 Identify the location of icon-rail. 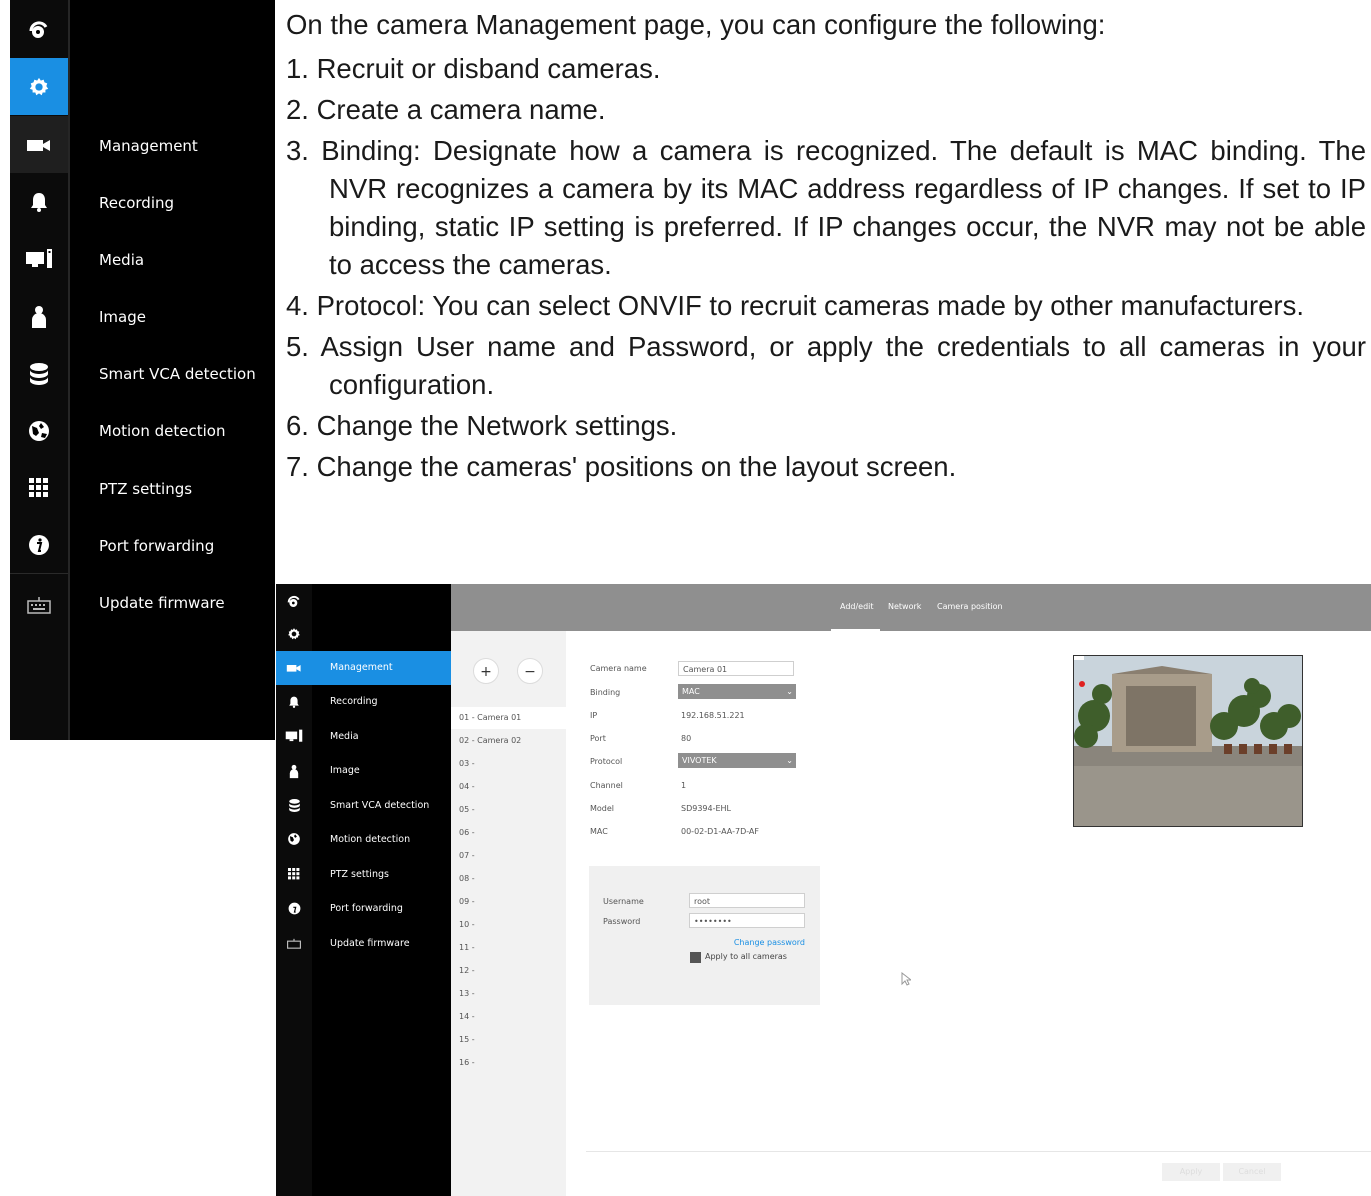
(294, 890).